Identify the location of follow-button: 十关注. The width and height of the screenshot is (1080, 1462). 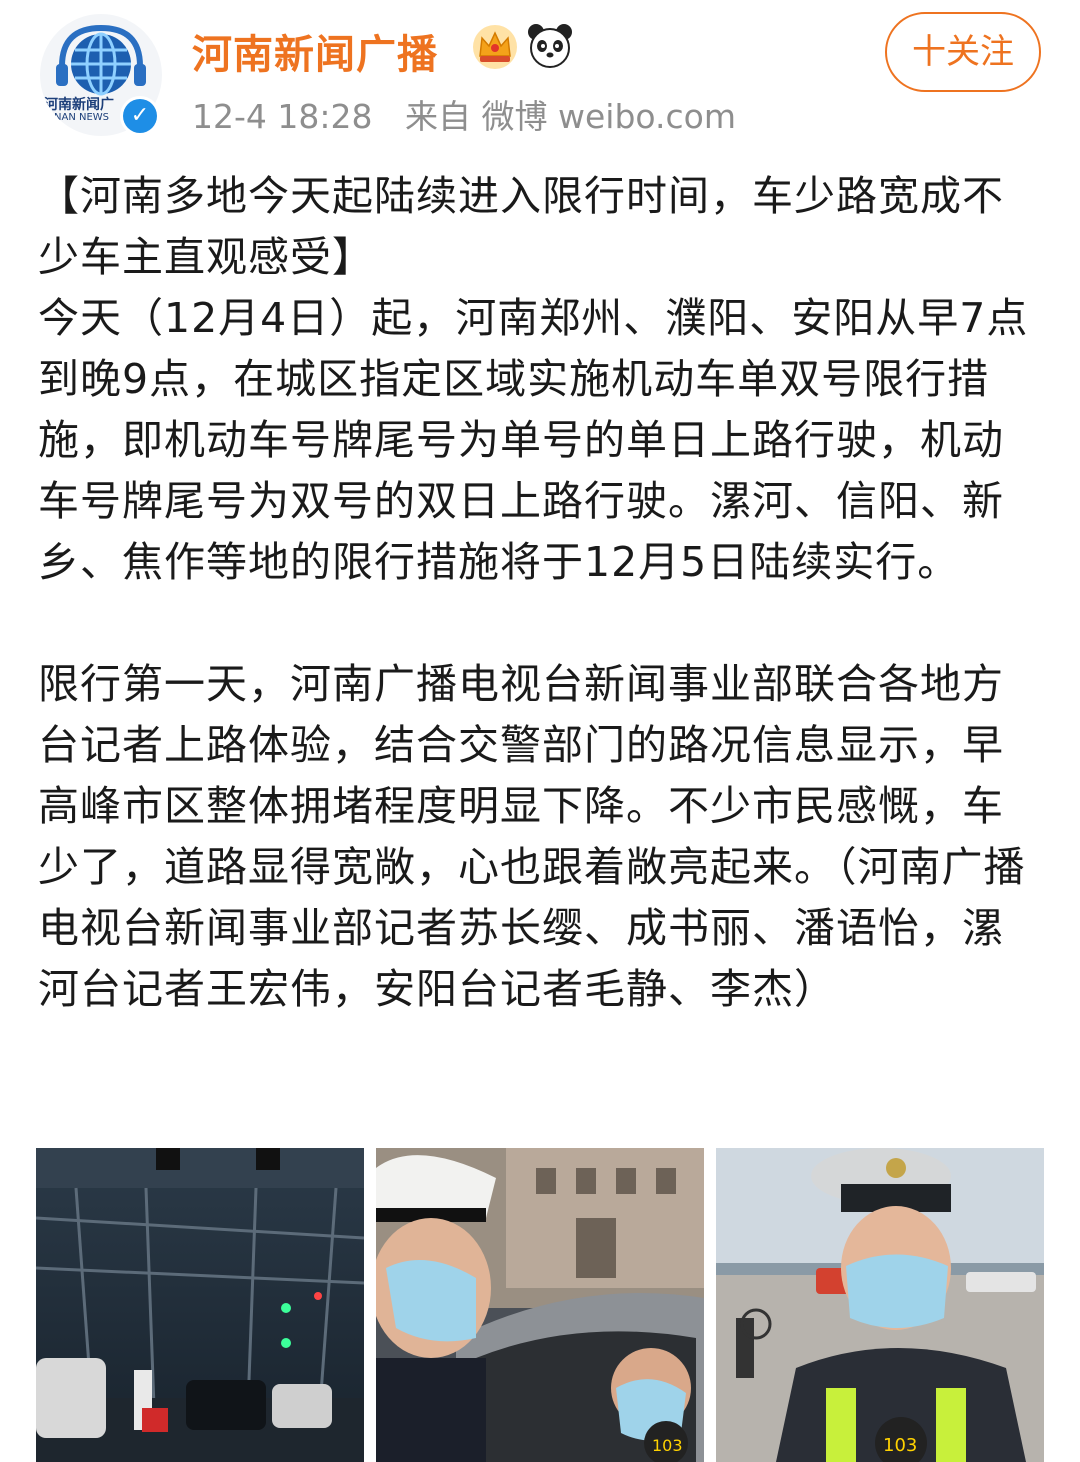
(963, 52).